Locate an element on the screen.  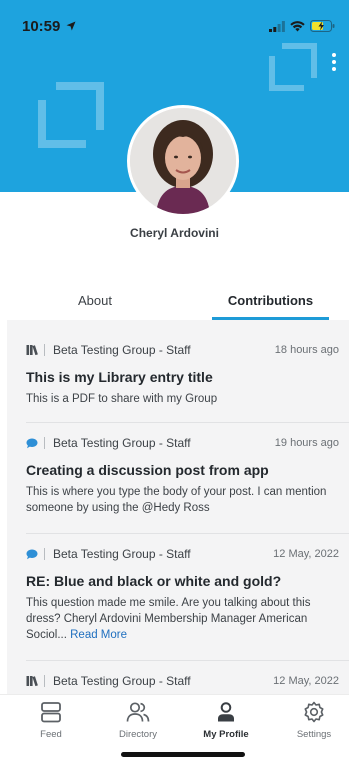
brand-corner-mark-left is located at coordinates (71, 115).